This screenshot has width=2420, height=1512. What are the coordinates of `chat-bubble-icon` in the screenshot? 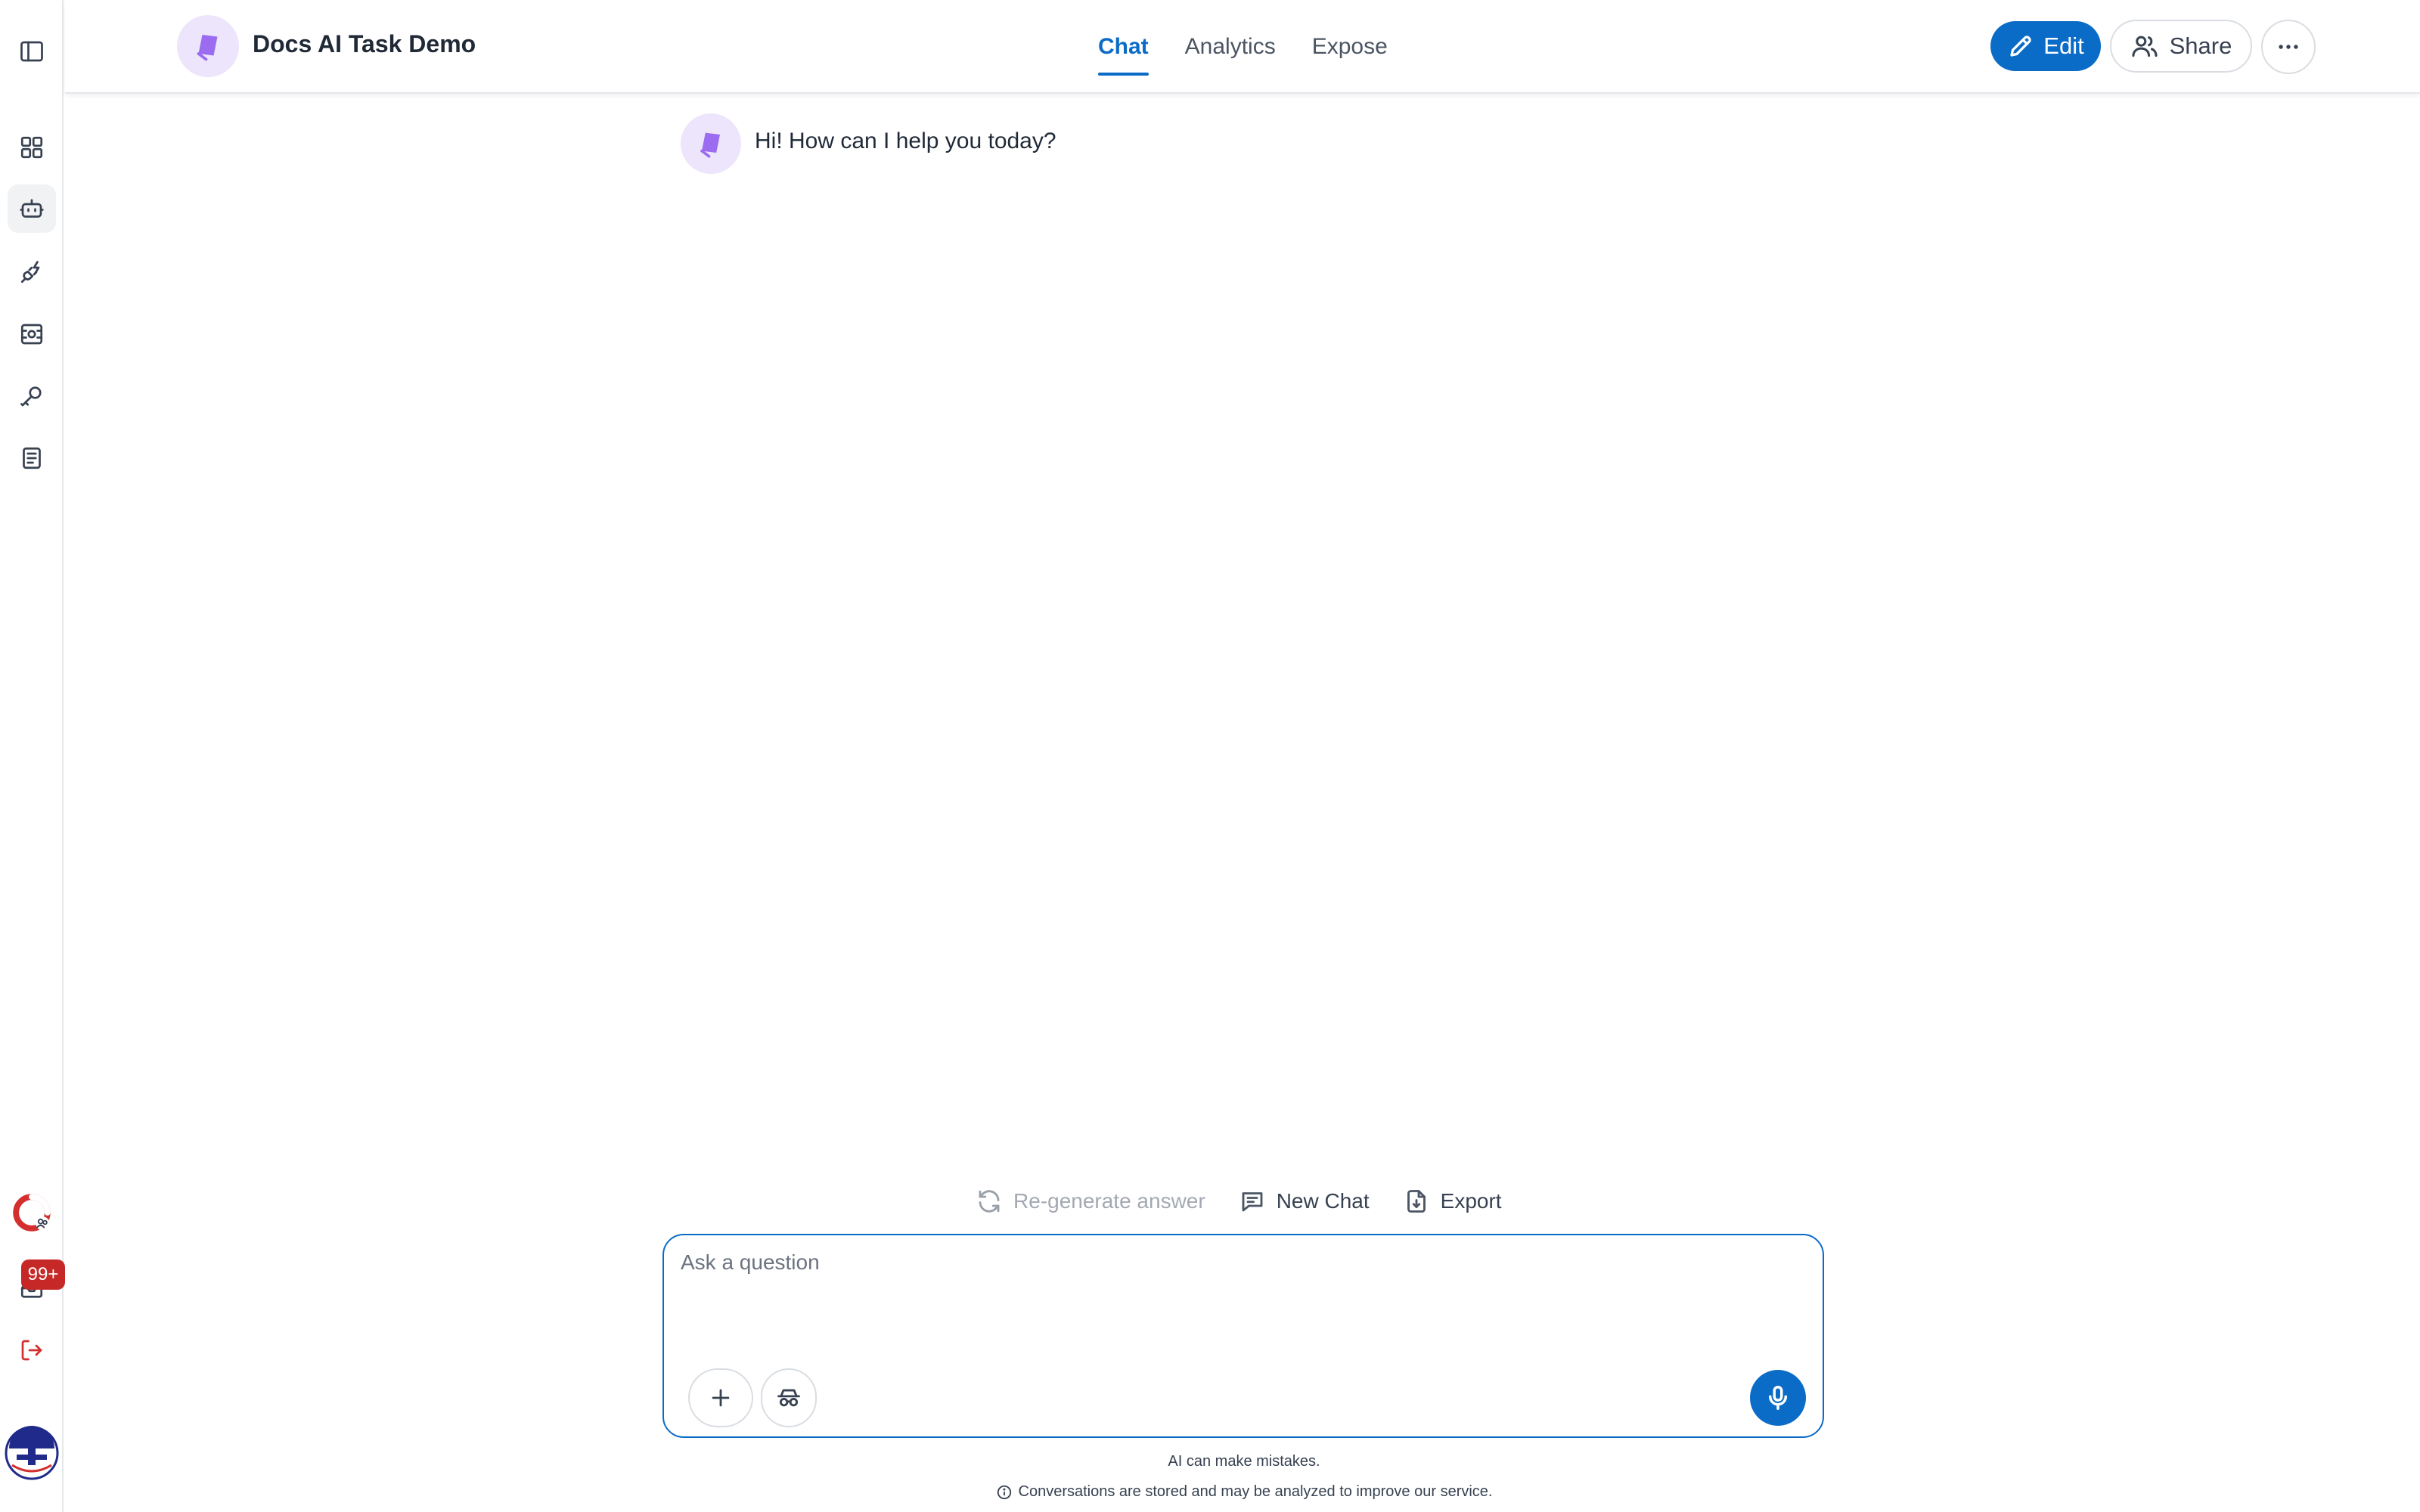 It's located at (1252, 1202).